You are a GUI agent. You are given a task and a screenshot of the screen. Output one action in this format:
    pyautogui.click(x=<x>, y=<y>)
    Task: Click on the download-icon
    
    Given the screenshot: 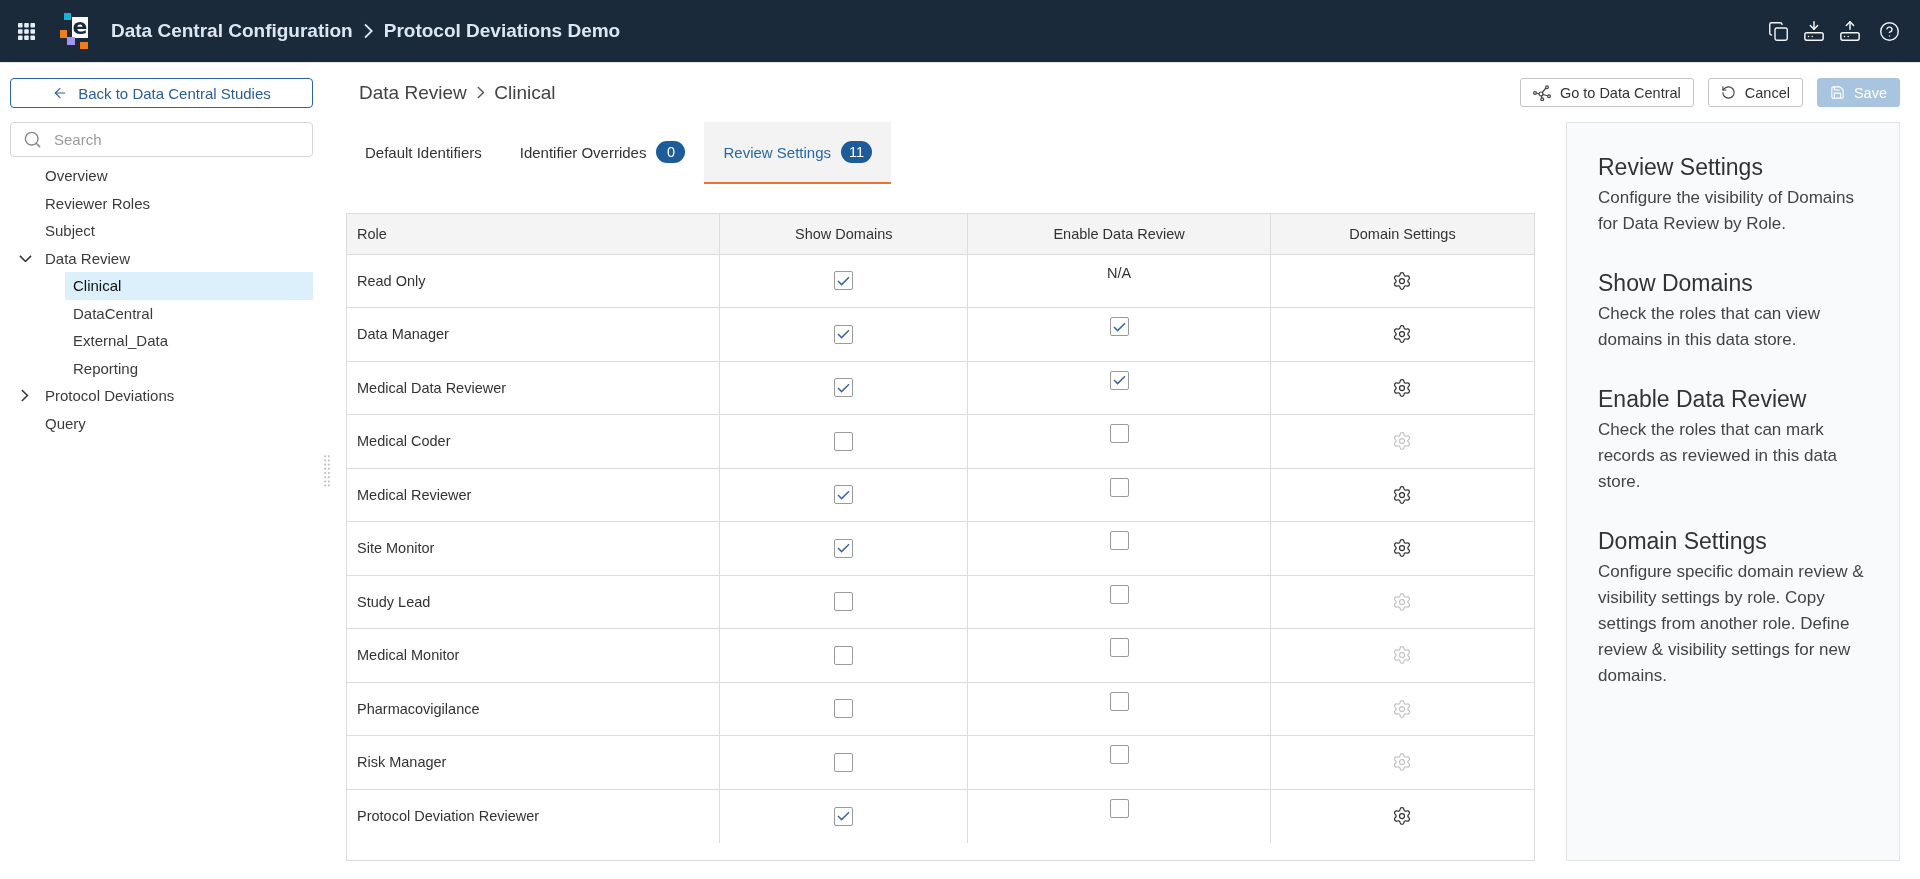 What is the action you would take?
    pyautogui.click(x=1814, y=31)
    